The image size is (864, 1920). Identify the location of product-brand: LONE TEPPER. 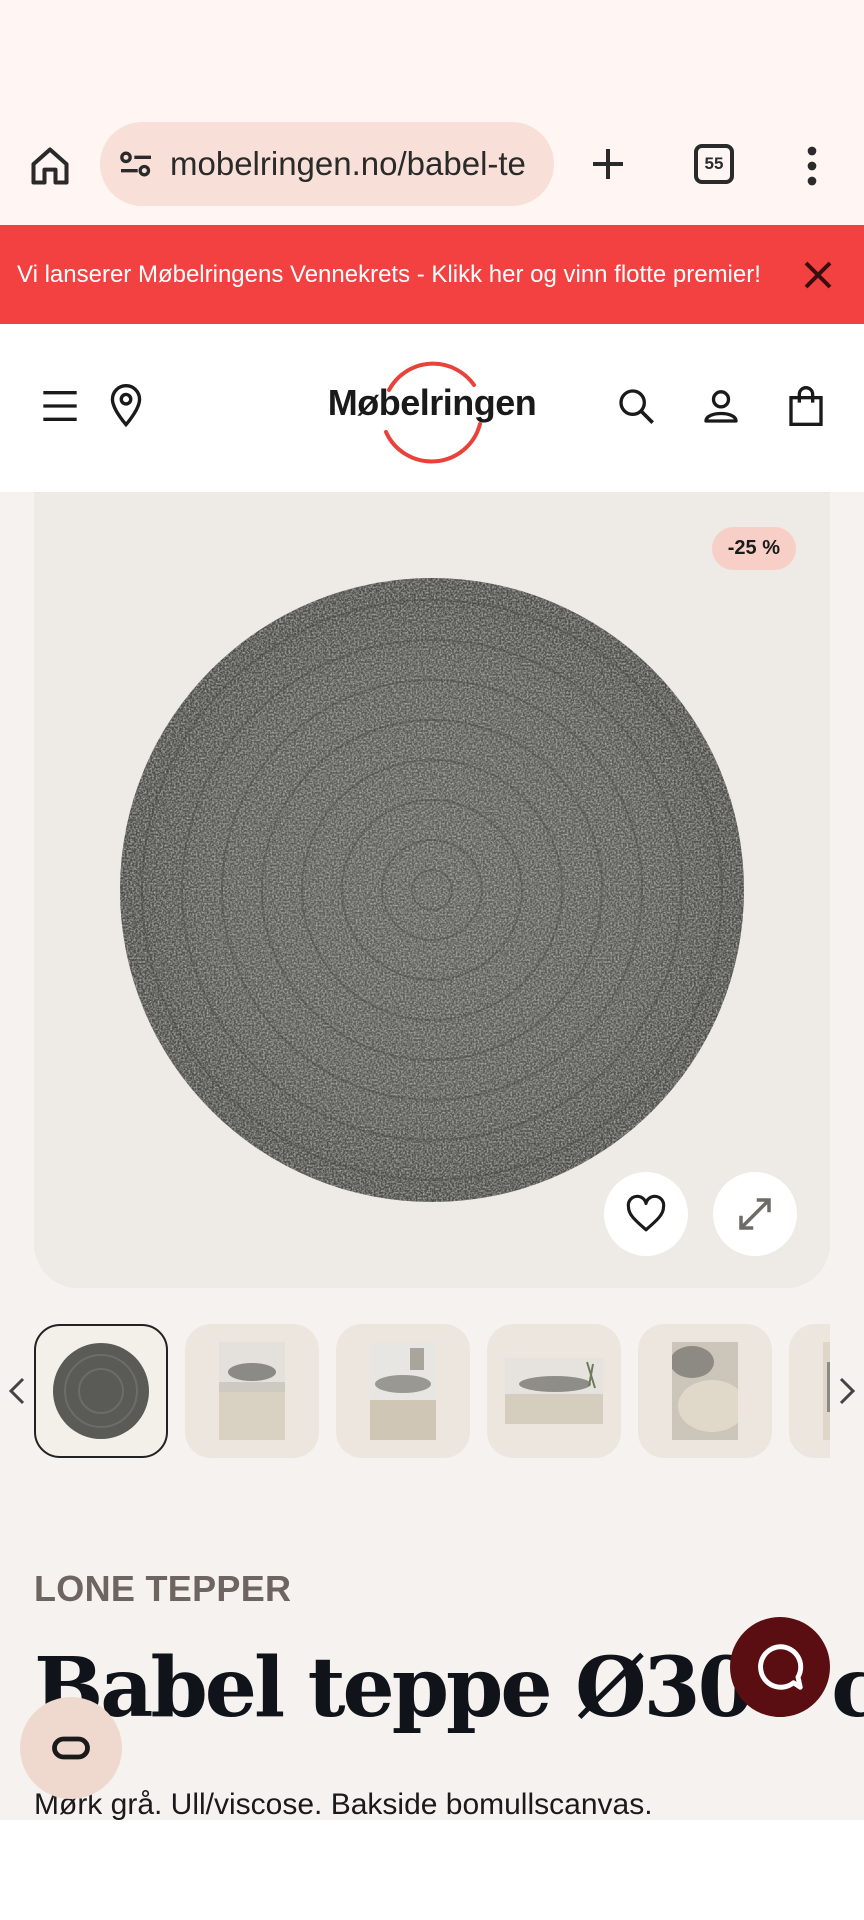
(162, 1589).